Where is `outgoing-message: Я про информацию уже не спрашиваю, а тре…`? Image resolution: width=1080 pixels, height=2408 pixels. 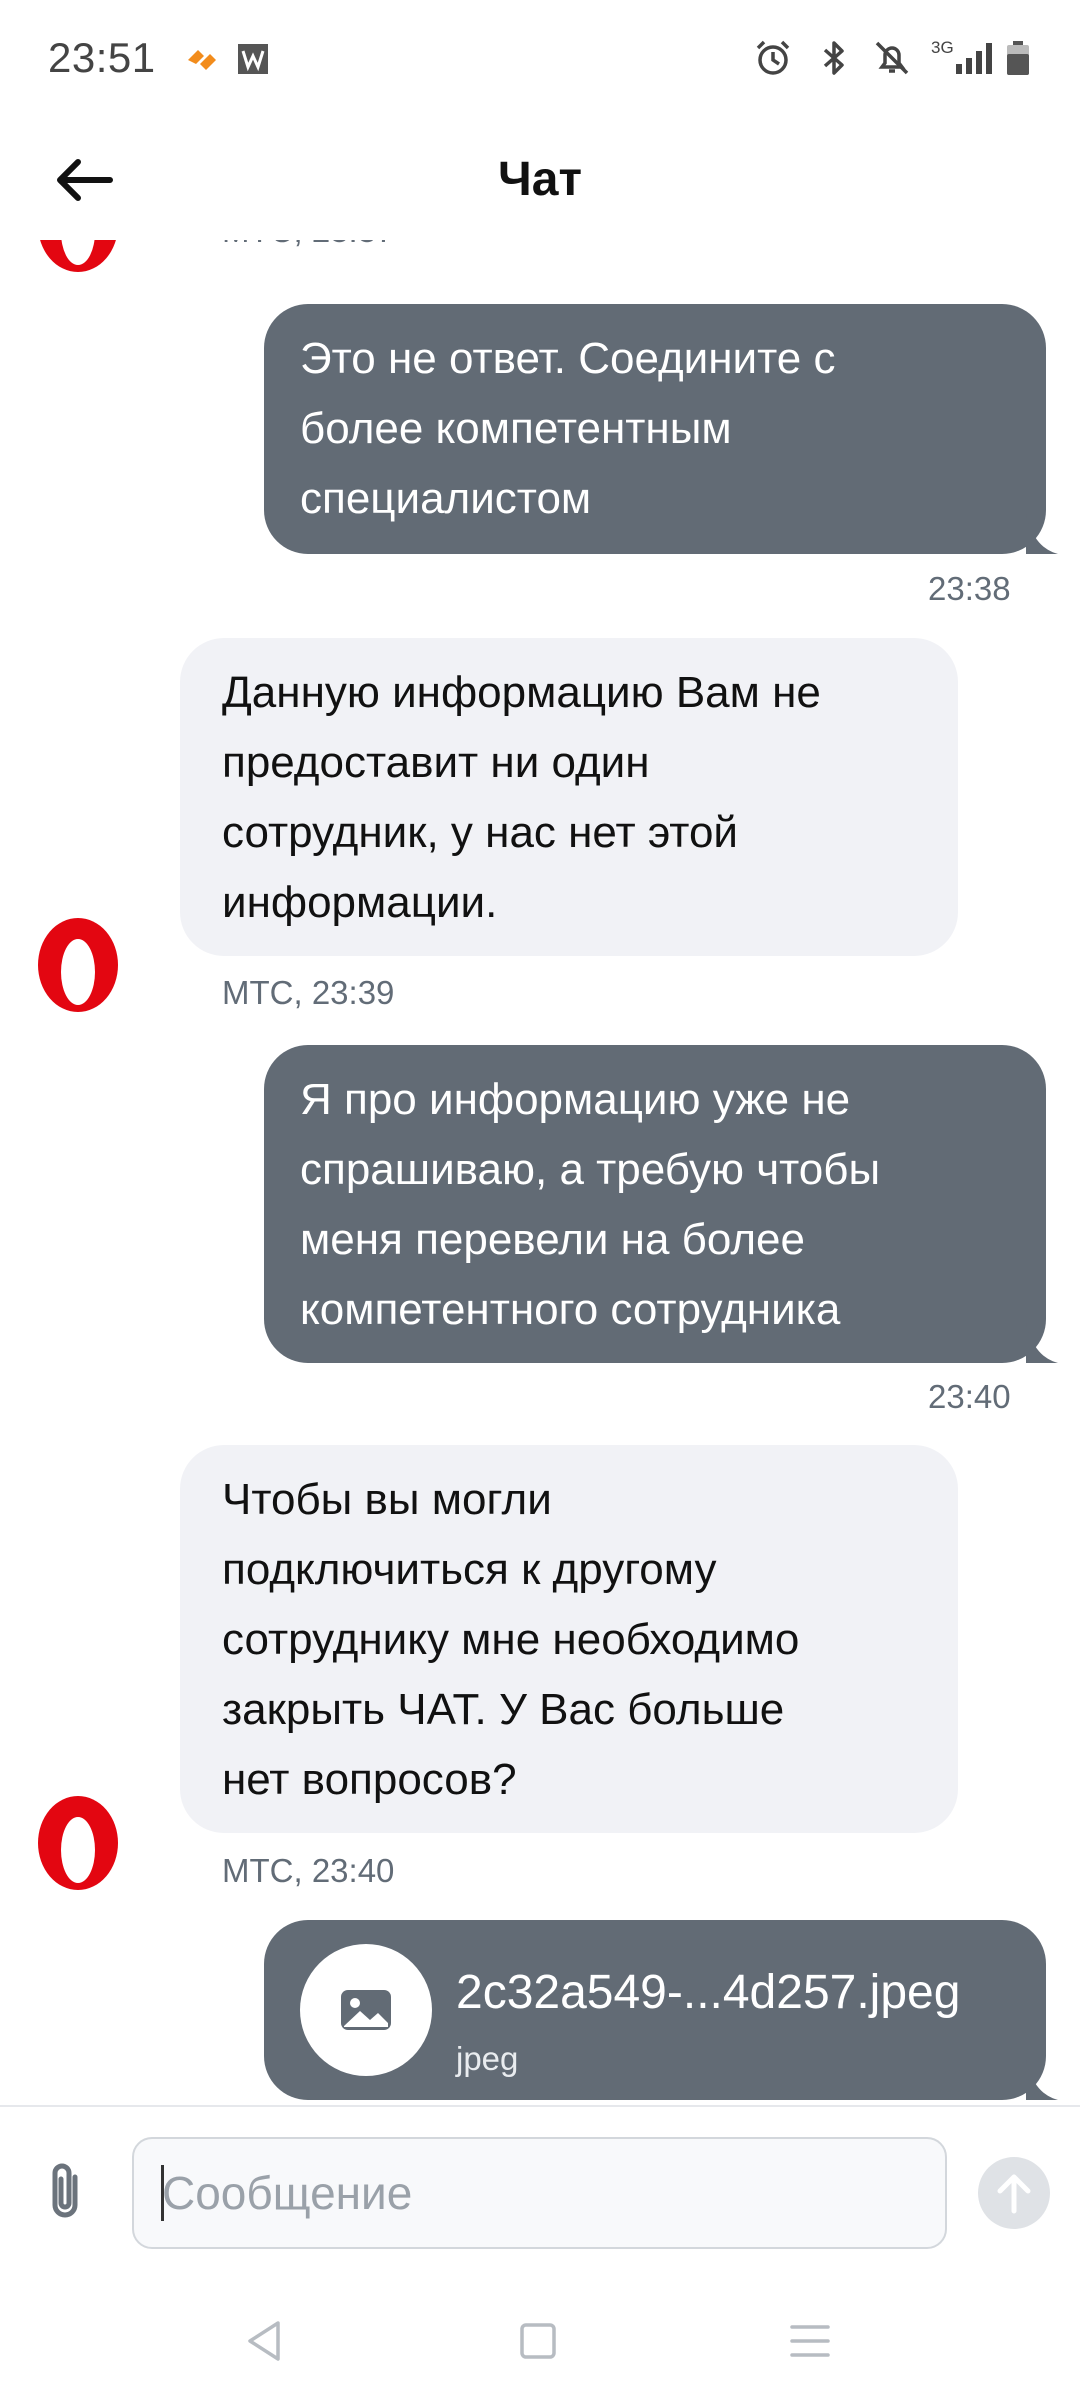
outgoing-message: Я про информацию уже не спрашиваю, а тре… is located at coordinates (655, 1204).